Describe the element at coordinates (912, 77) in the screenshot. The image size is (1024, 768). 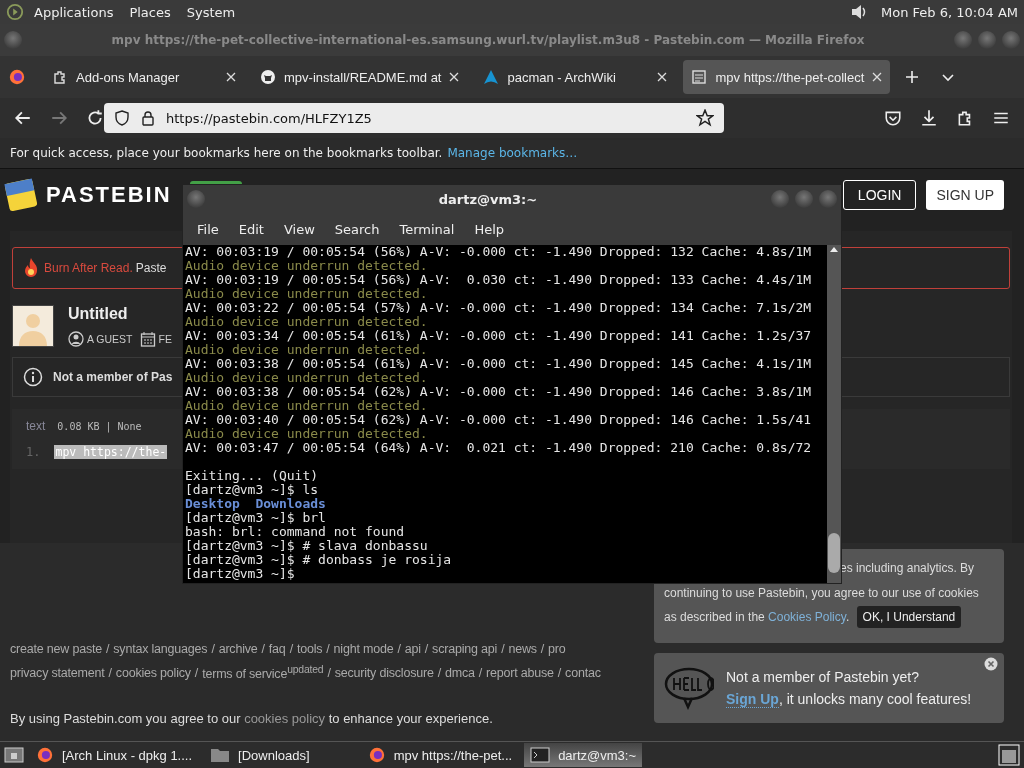
I see `new-tab-icon` at that location.